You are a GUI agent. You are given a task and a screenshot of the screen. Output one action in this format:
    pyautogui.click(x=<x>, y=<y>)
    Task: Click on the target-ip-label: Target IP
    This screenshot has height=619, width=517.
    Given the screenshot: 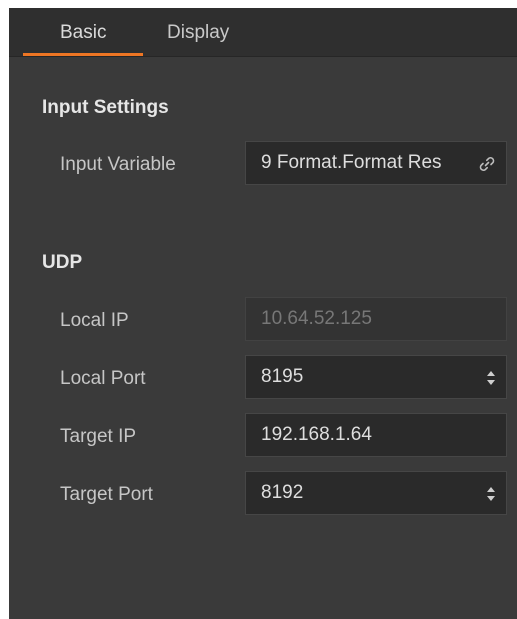 What is the action you would take?
    pyautogui.click(x=98, y=436)
    